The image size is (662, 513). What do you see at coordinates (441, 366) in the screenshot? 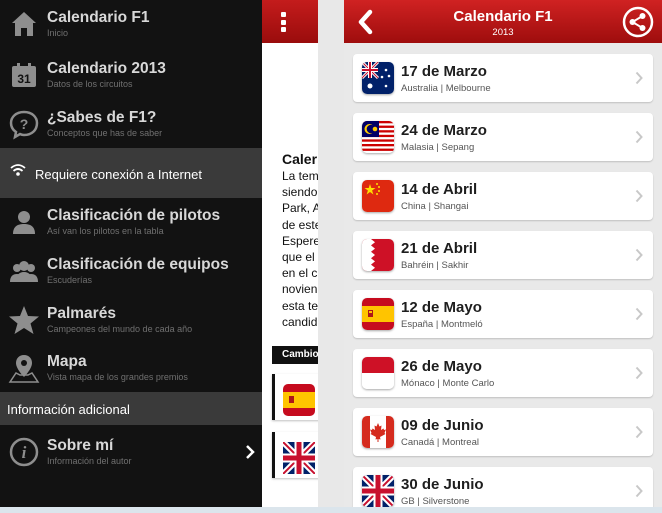
I see `race-date: 26 de Mayo` at bounding box center [441, 366].